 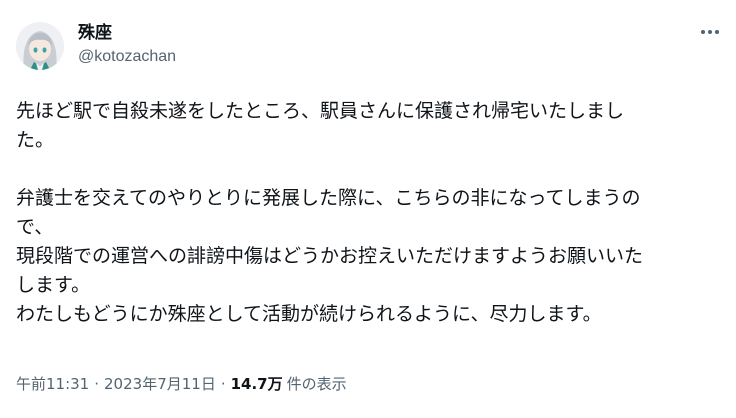 I want to click on avatar-image, so click(x=40, y=46).